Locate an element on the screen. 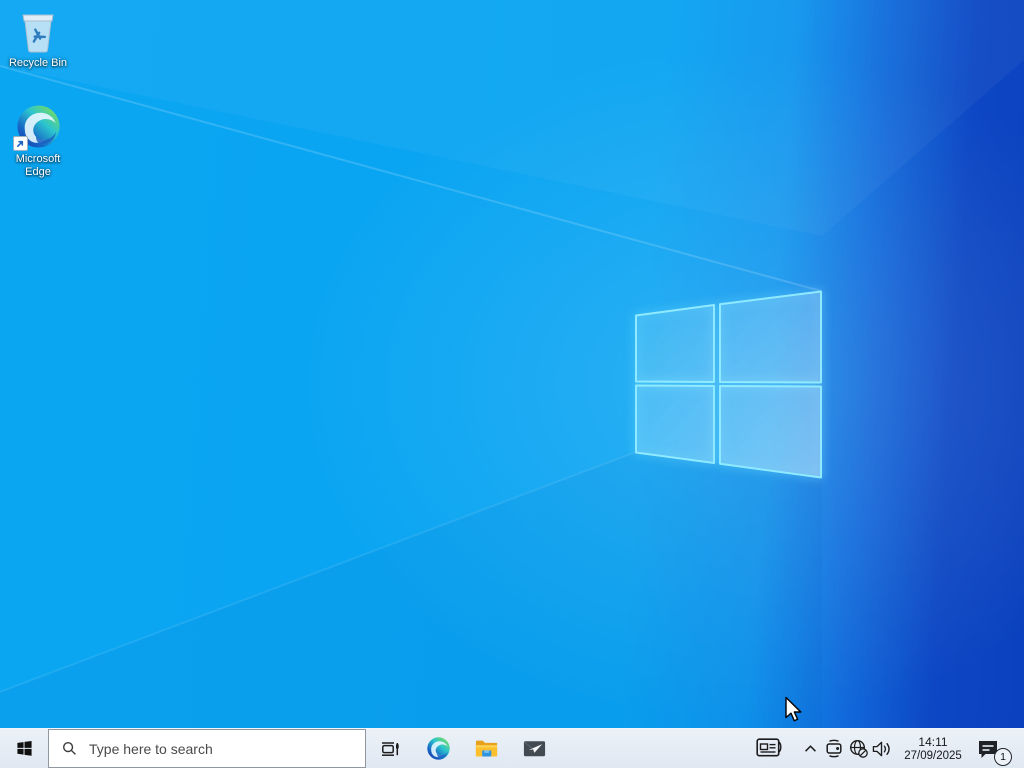 The width and height of the screenshot is (1024, 768). search-input is located at coordinates (226, 748).